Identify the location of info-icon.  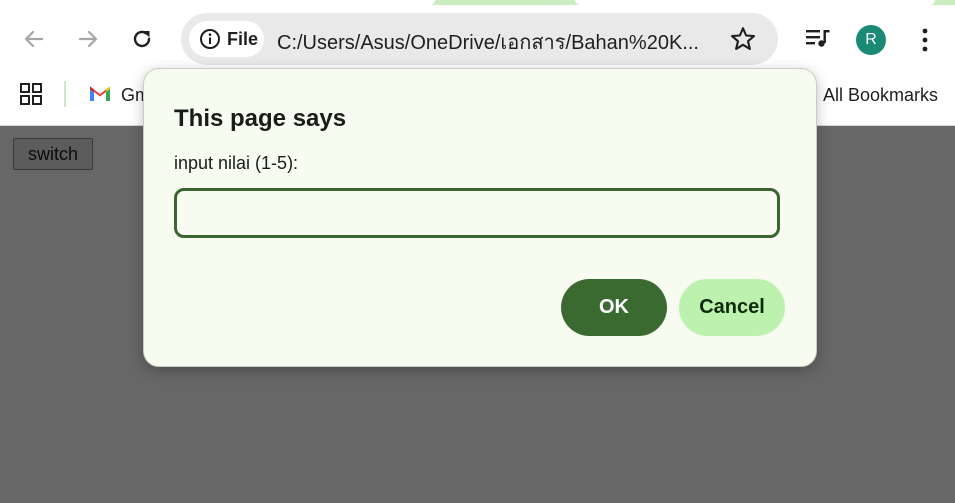
(210, 39).